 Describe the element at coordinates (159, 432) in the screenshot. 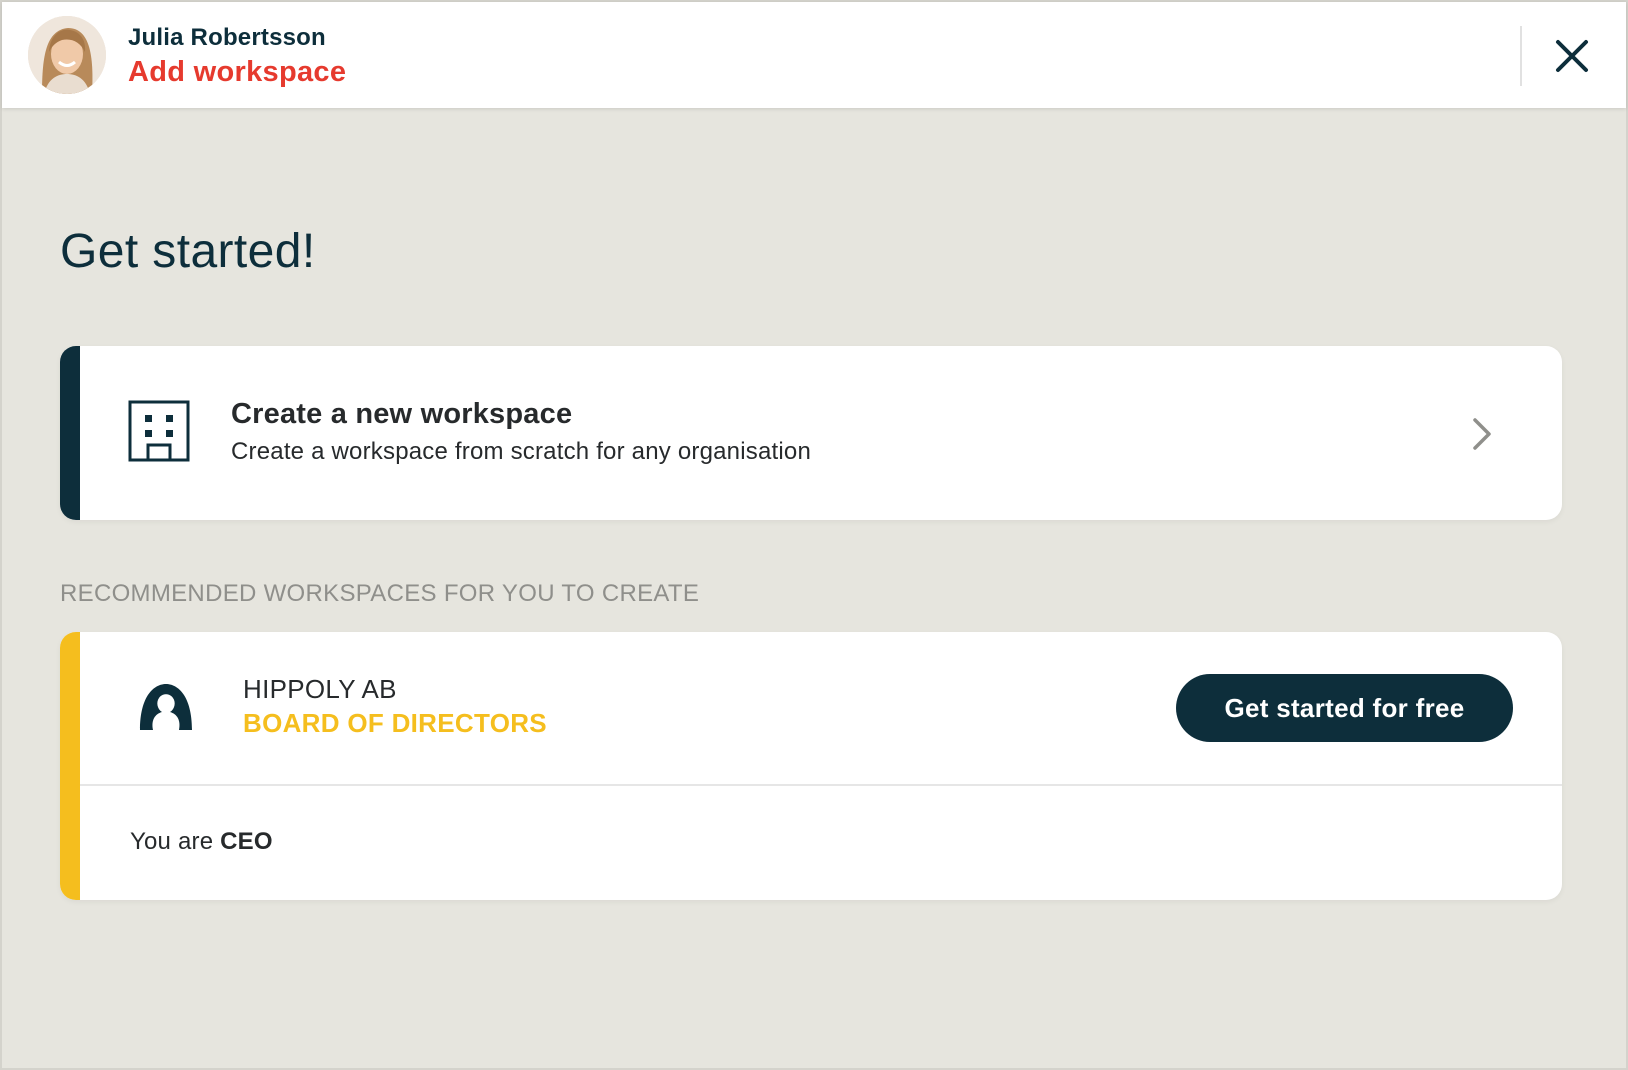

I see `building-icon` at that location.